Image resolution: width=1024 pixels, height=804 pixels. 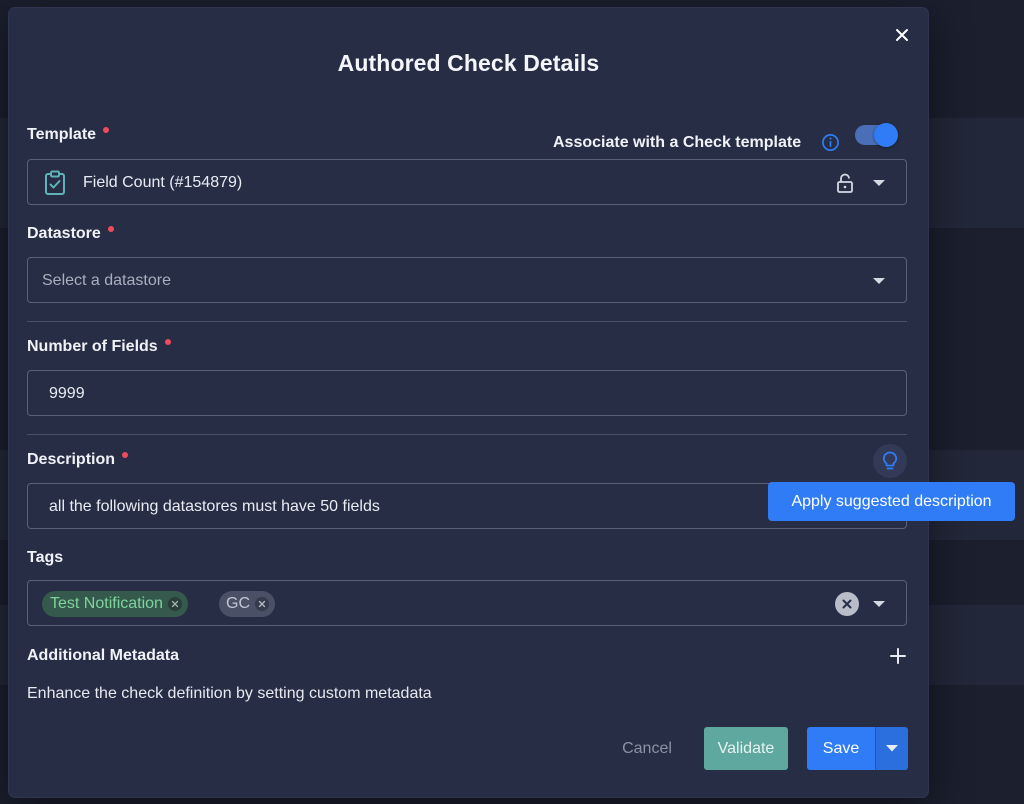 What do you see at coordinates (647, 748) in the screenshot?
I see `cancel-button: Cancel` at bounding box center [647, 748].